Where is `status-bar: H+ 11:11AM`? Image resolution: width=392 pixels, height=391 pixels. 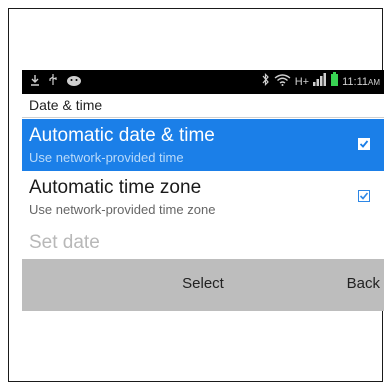 status-bar: H+ 11:11AM is located at coordinates (203, 82).